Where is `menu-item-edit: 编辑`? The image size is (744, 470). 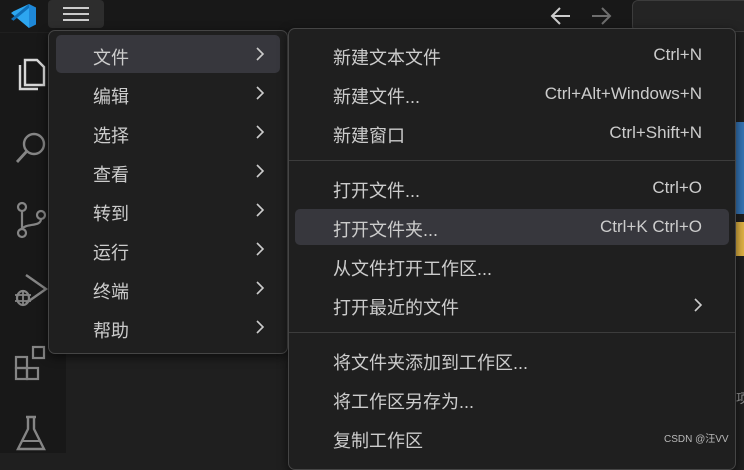
menu-item-edit: 编辑 is located at coordinates (168, 93).